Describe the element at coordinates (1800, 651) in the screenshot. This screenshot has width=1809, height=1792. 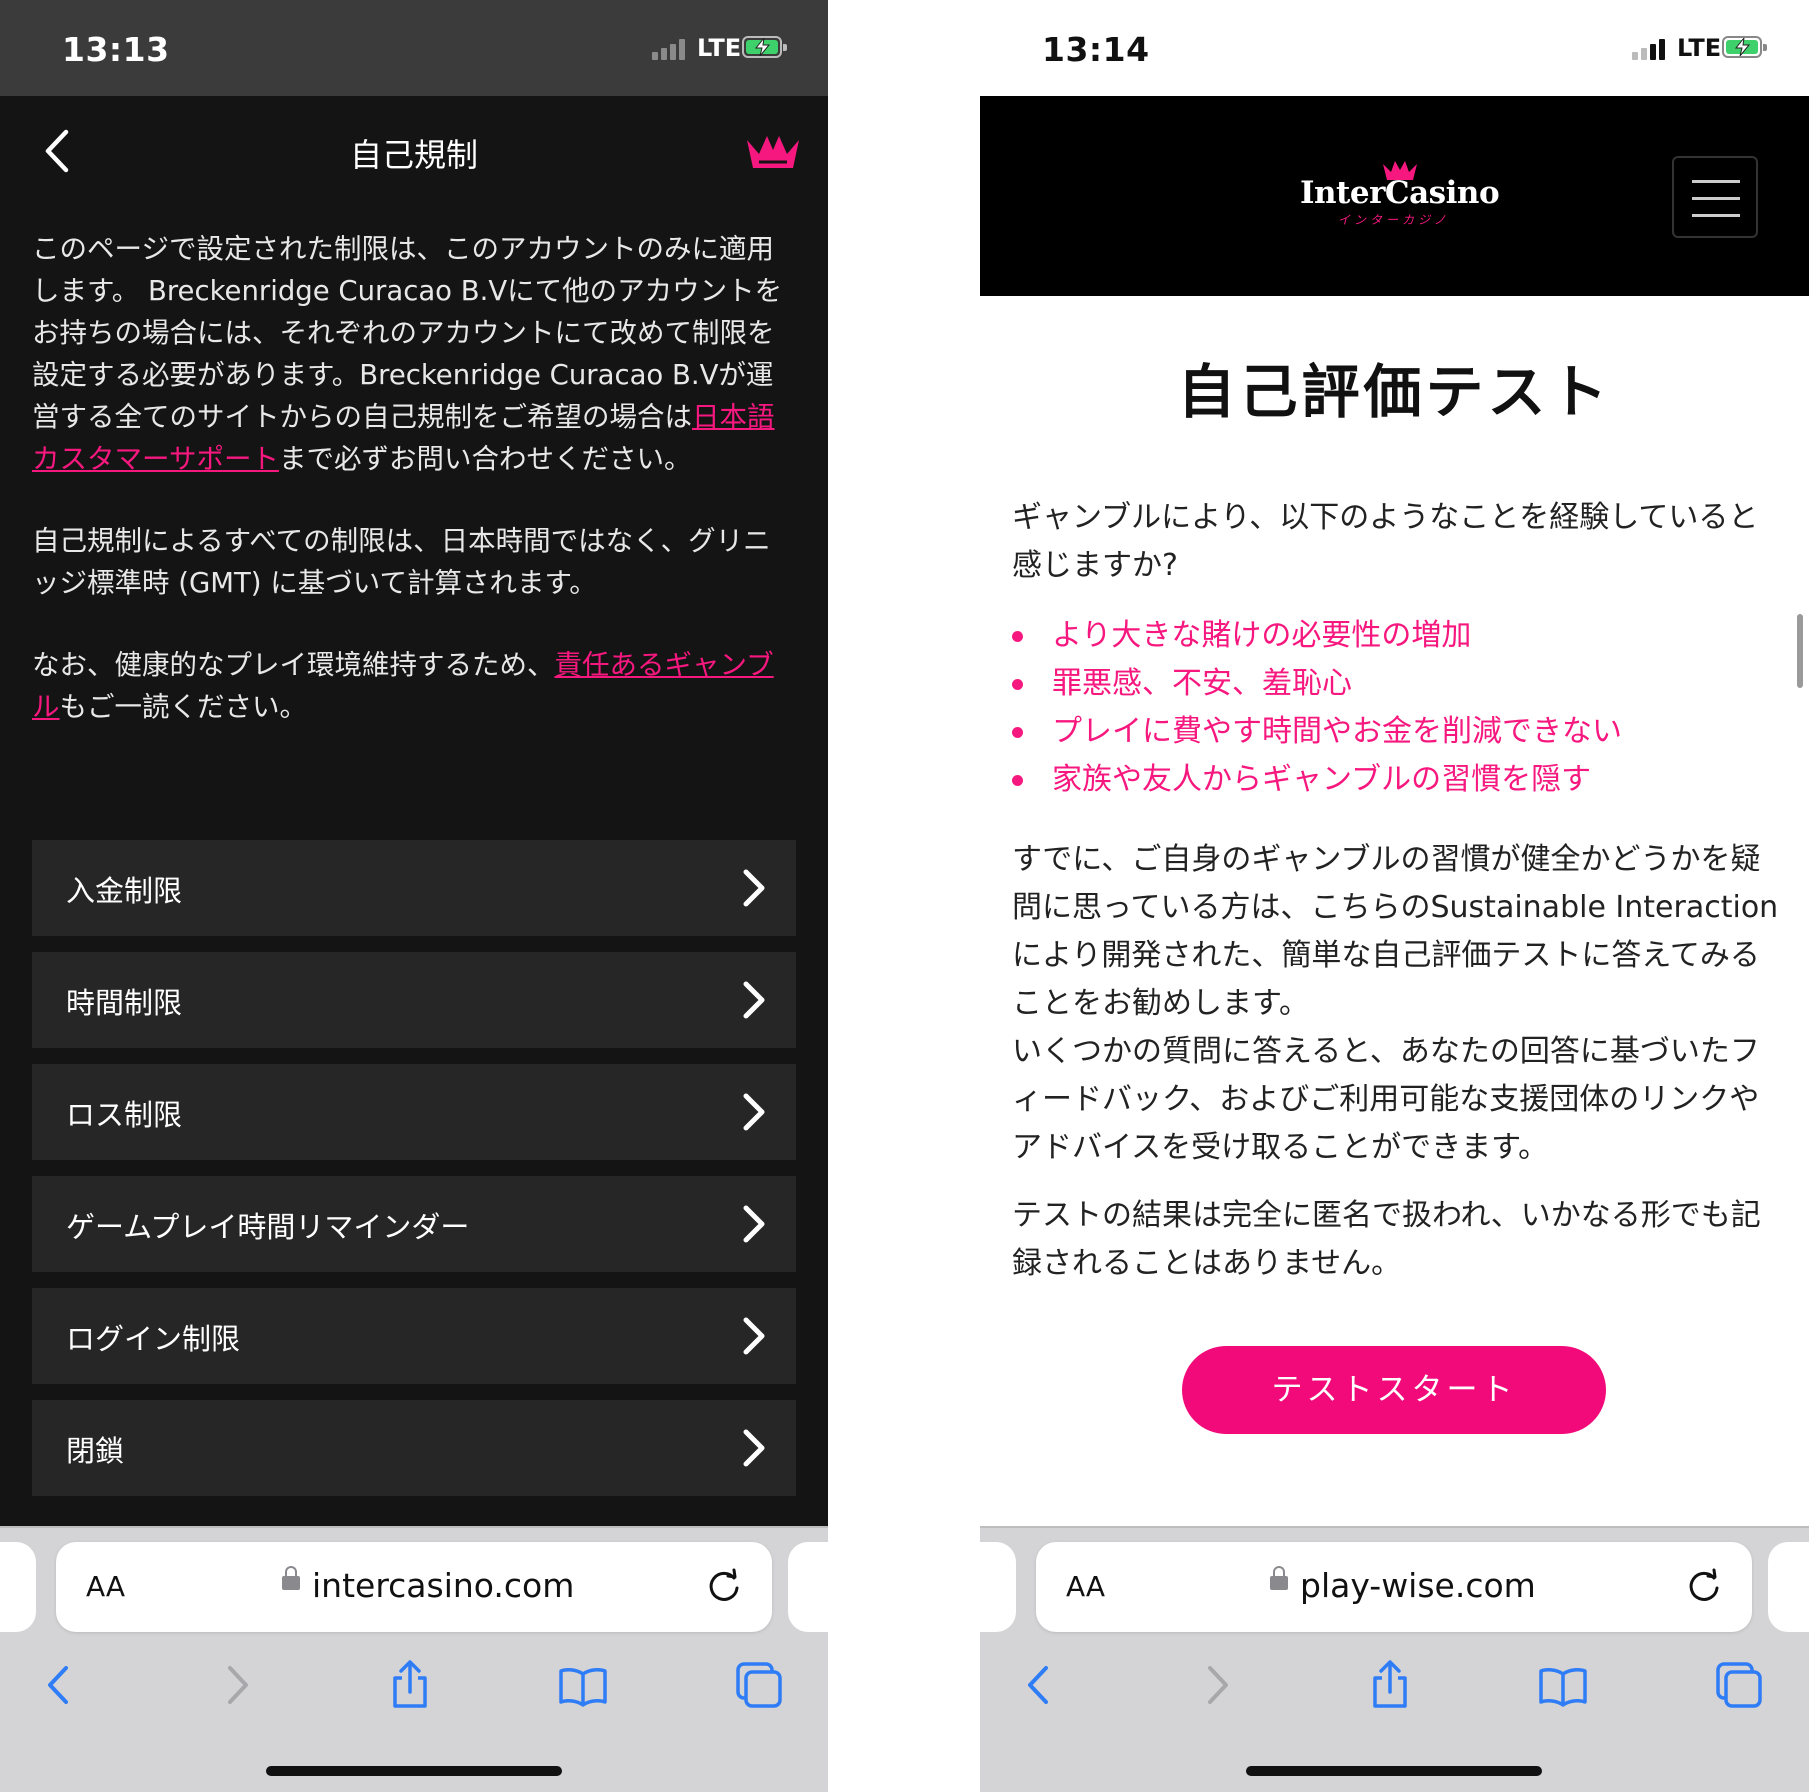
I see `scroll-indicator` at that location.